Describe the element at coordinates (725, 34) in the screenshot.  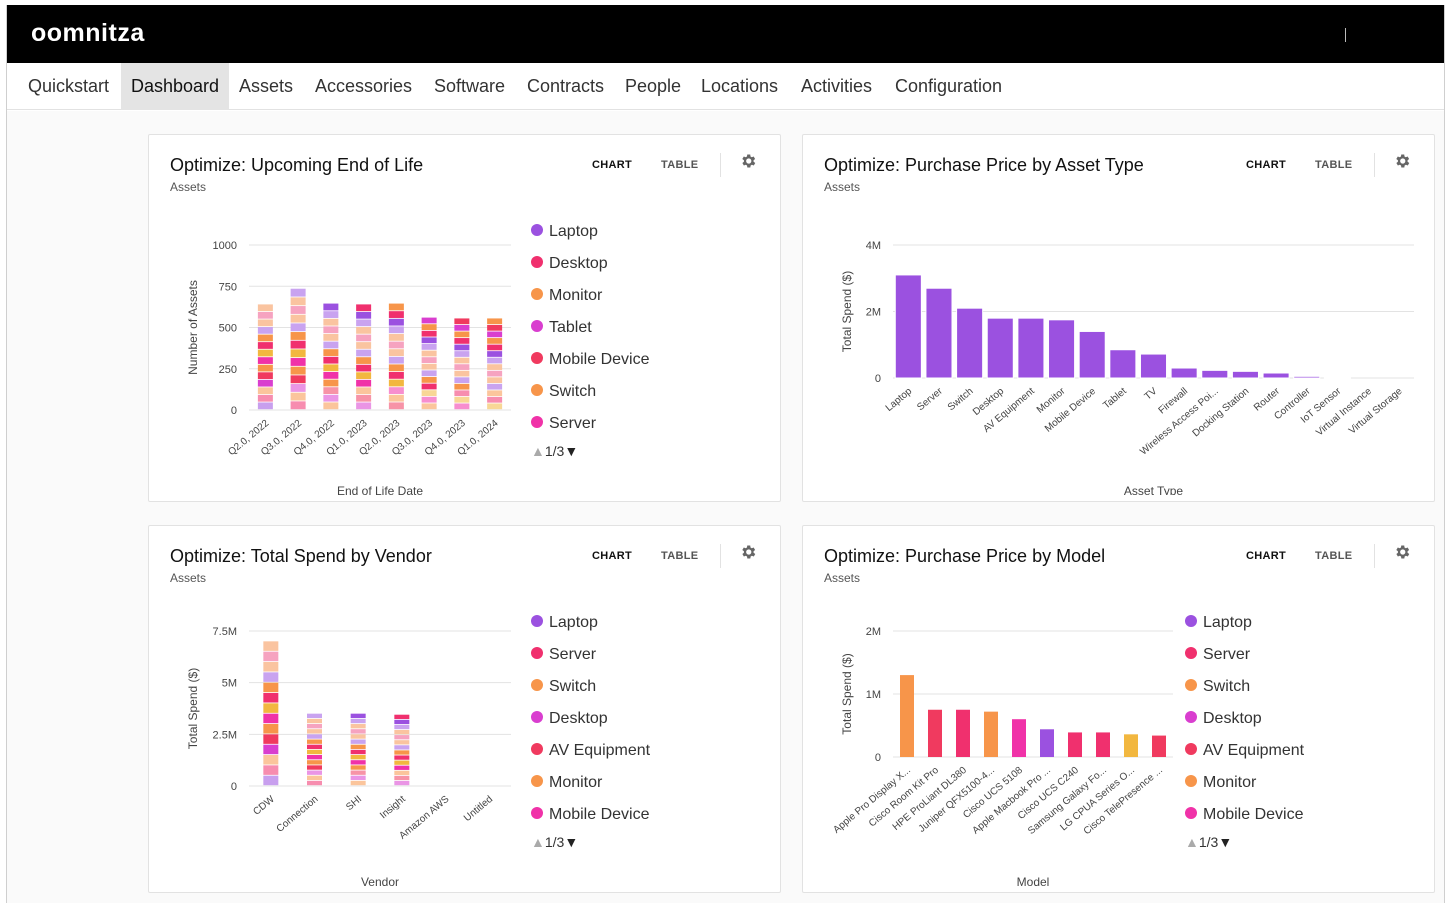
I see `top-bar: oomnitza` at that location.